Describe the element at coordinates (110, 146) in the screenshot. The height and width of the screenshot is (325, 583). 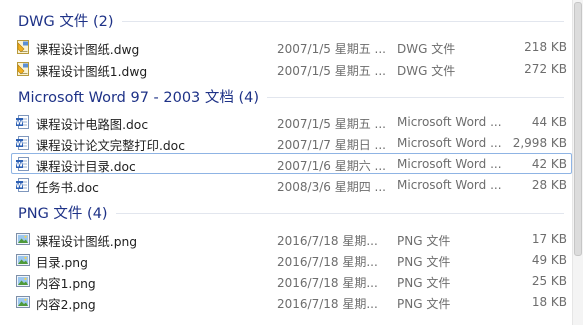
I see `file-name: 课程设计论文完整打印.doc` at that location.